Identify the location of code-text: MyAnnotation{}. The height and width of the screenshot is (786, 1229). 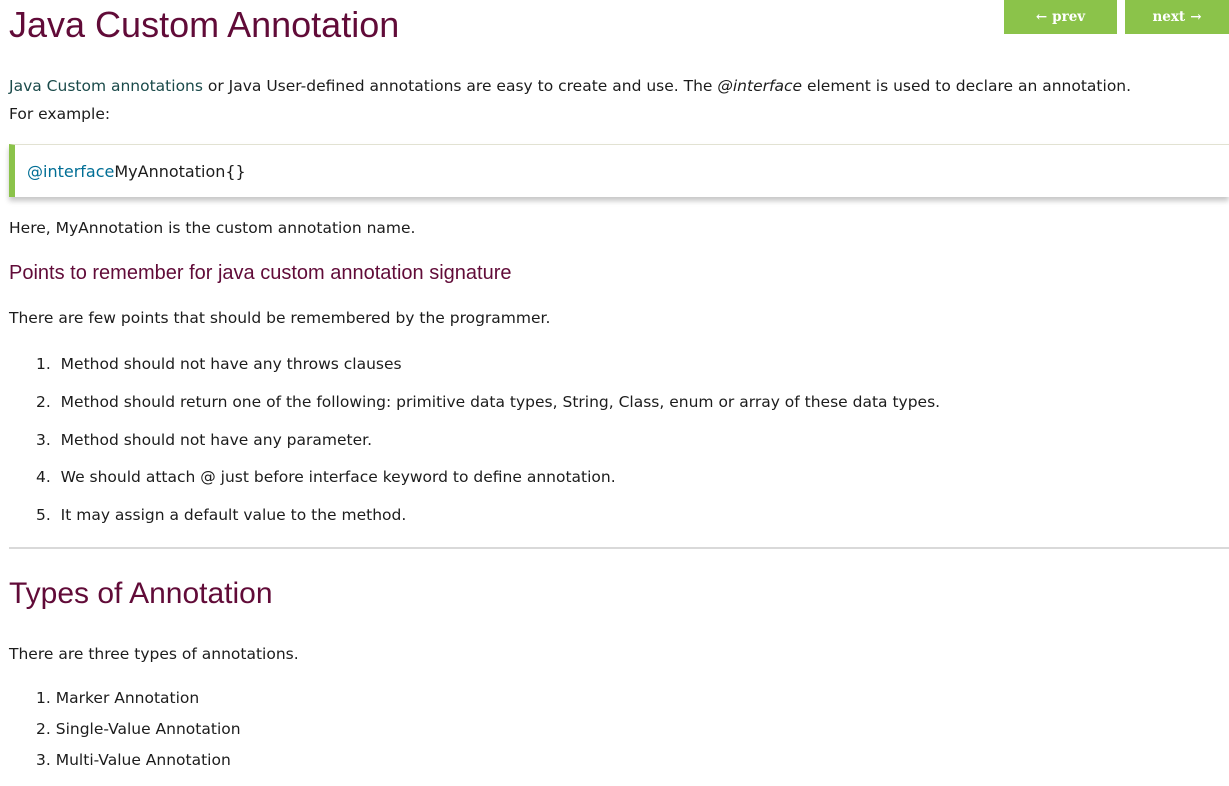
(180, 171).